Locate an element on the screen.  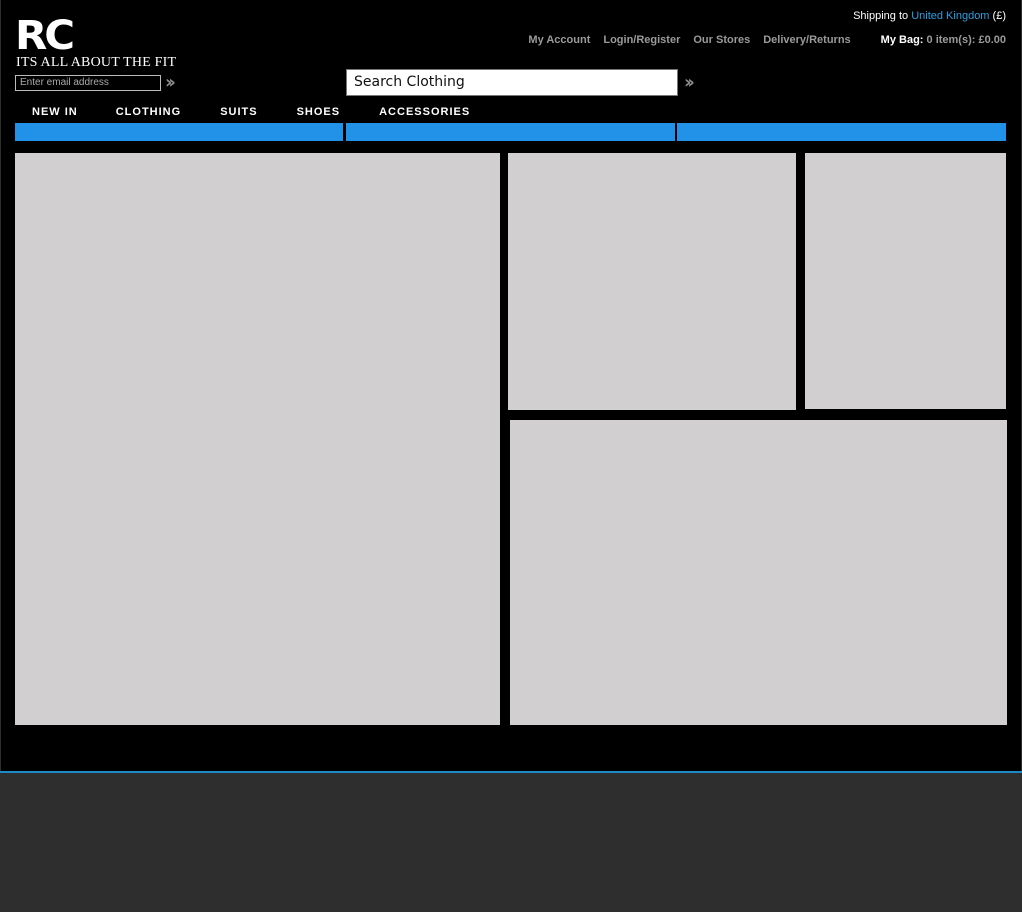
promo-panel-top-right is located at coordinates (905, 281).